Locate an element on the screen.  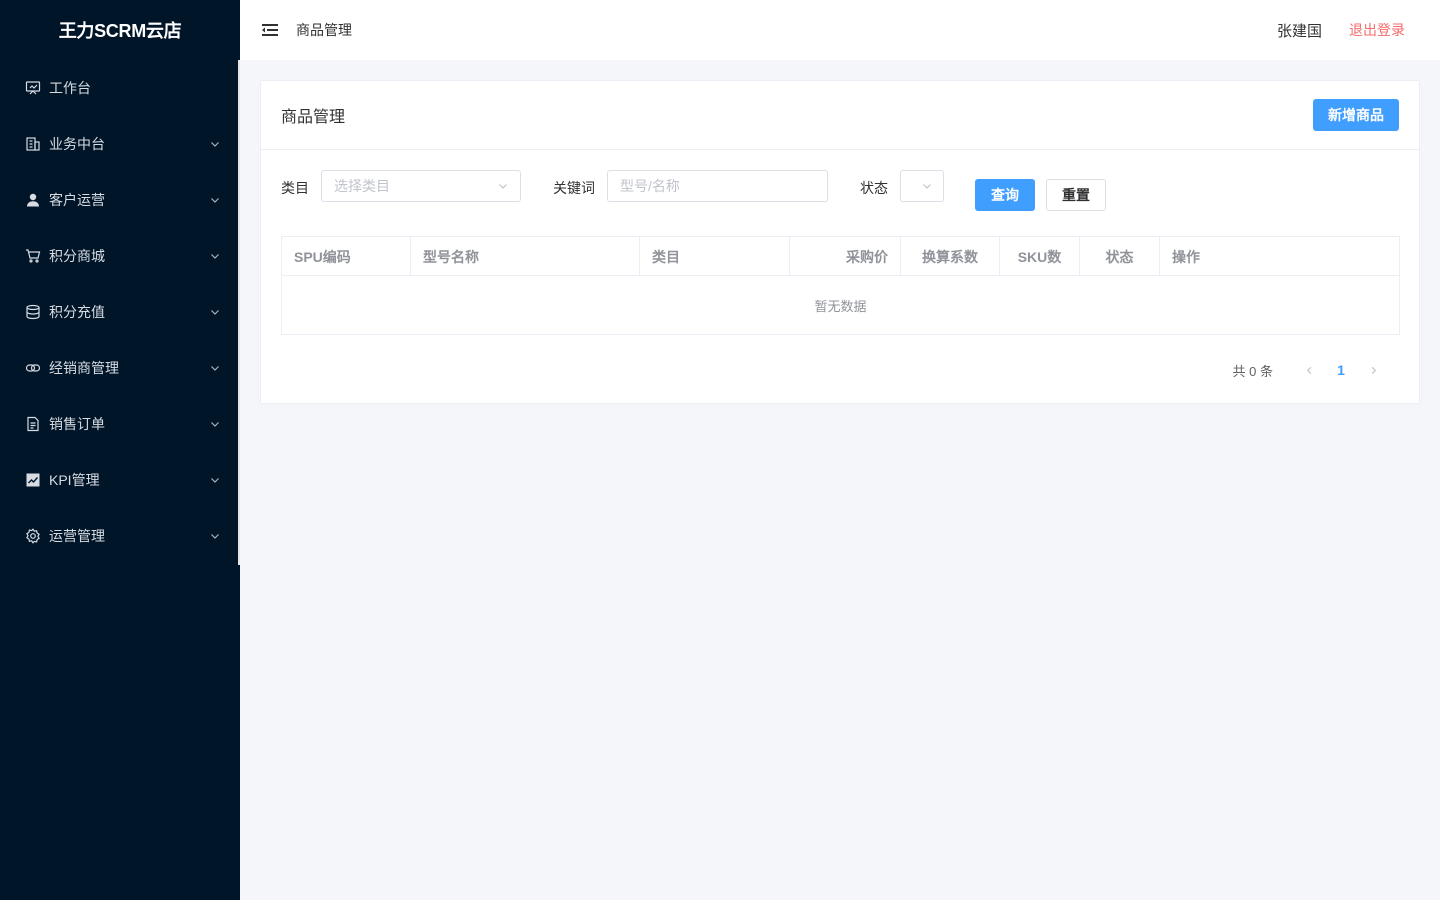
sidebar-item-workbench: 工作台 is located at coordinates (120, 88).